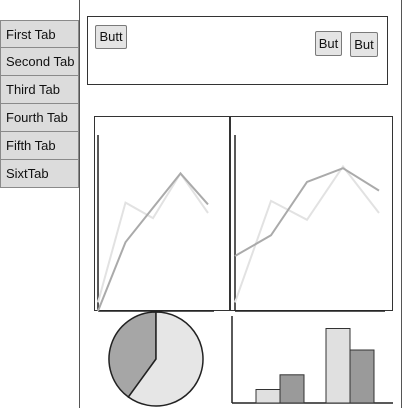 The height and width of the screenshot is (408, 404). Describe the element at coordinates (156, 359) in the screenshot. I see `pie-chart` at that location.